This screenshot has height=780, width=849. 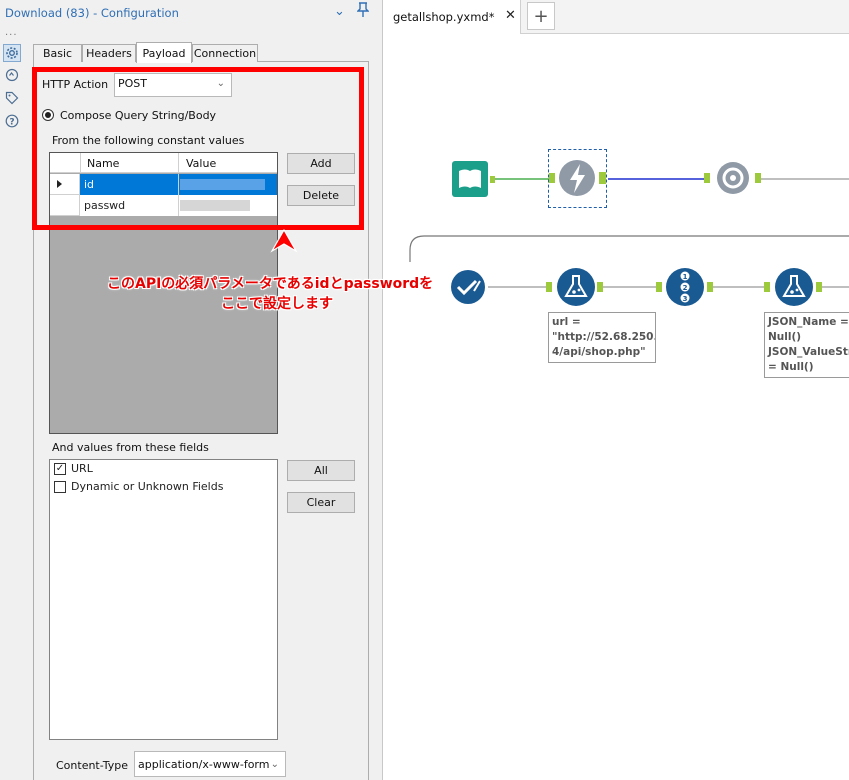 I want to click on add-button: Add, so click(x=321, y=163).